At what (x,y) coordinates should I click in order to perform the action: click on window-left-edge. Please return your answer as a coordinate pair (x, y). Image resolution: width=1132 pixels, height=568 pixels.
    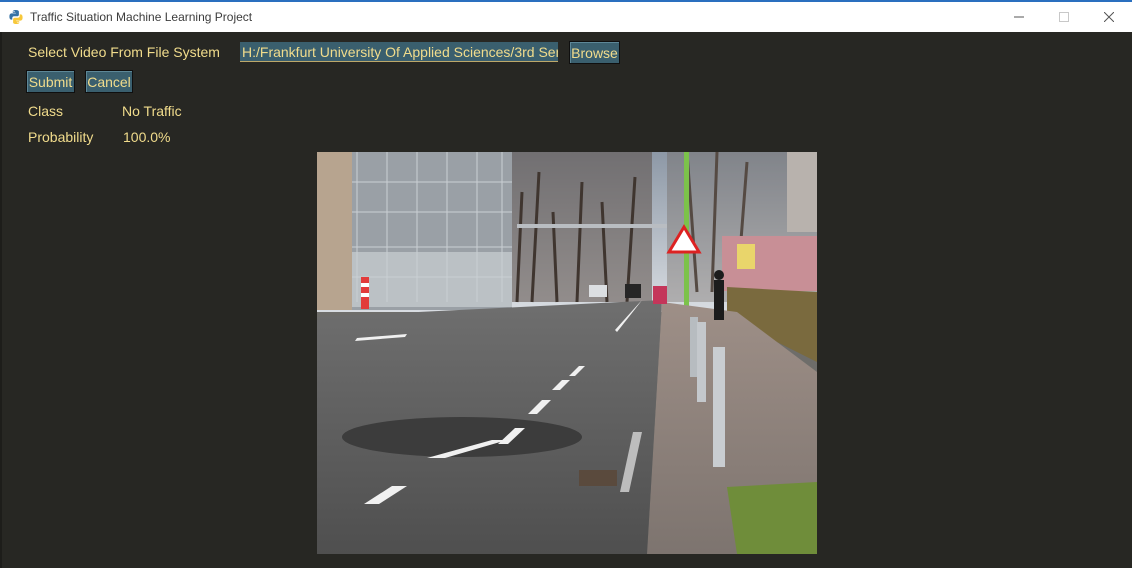
    Looking at the image, I should click on (1, 300).